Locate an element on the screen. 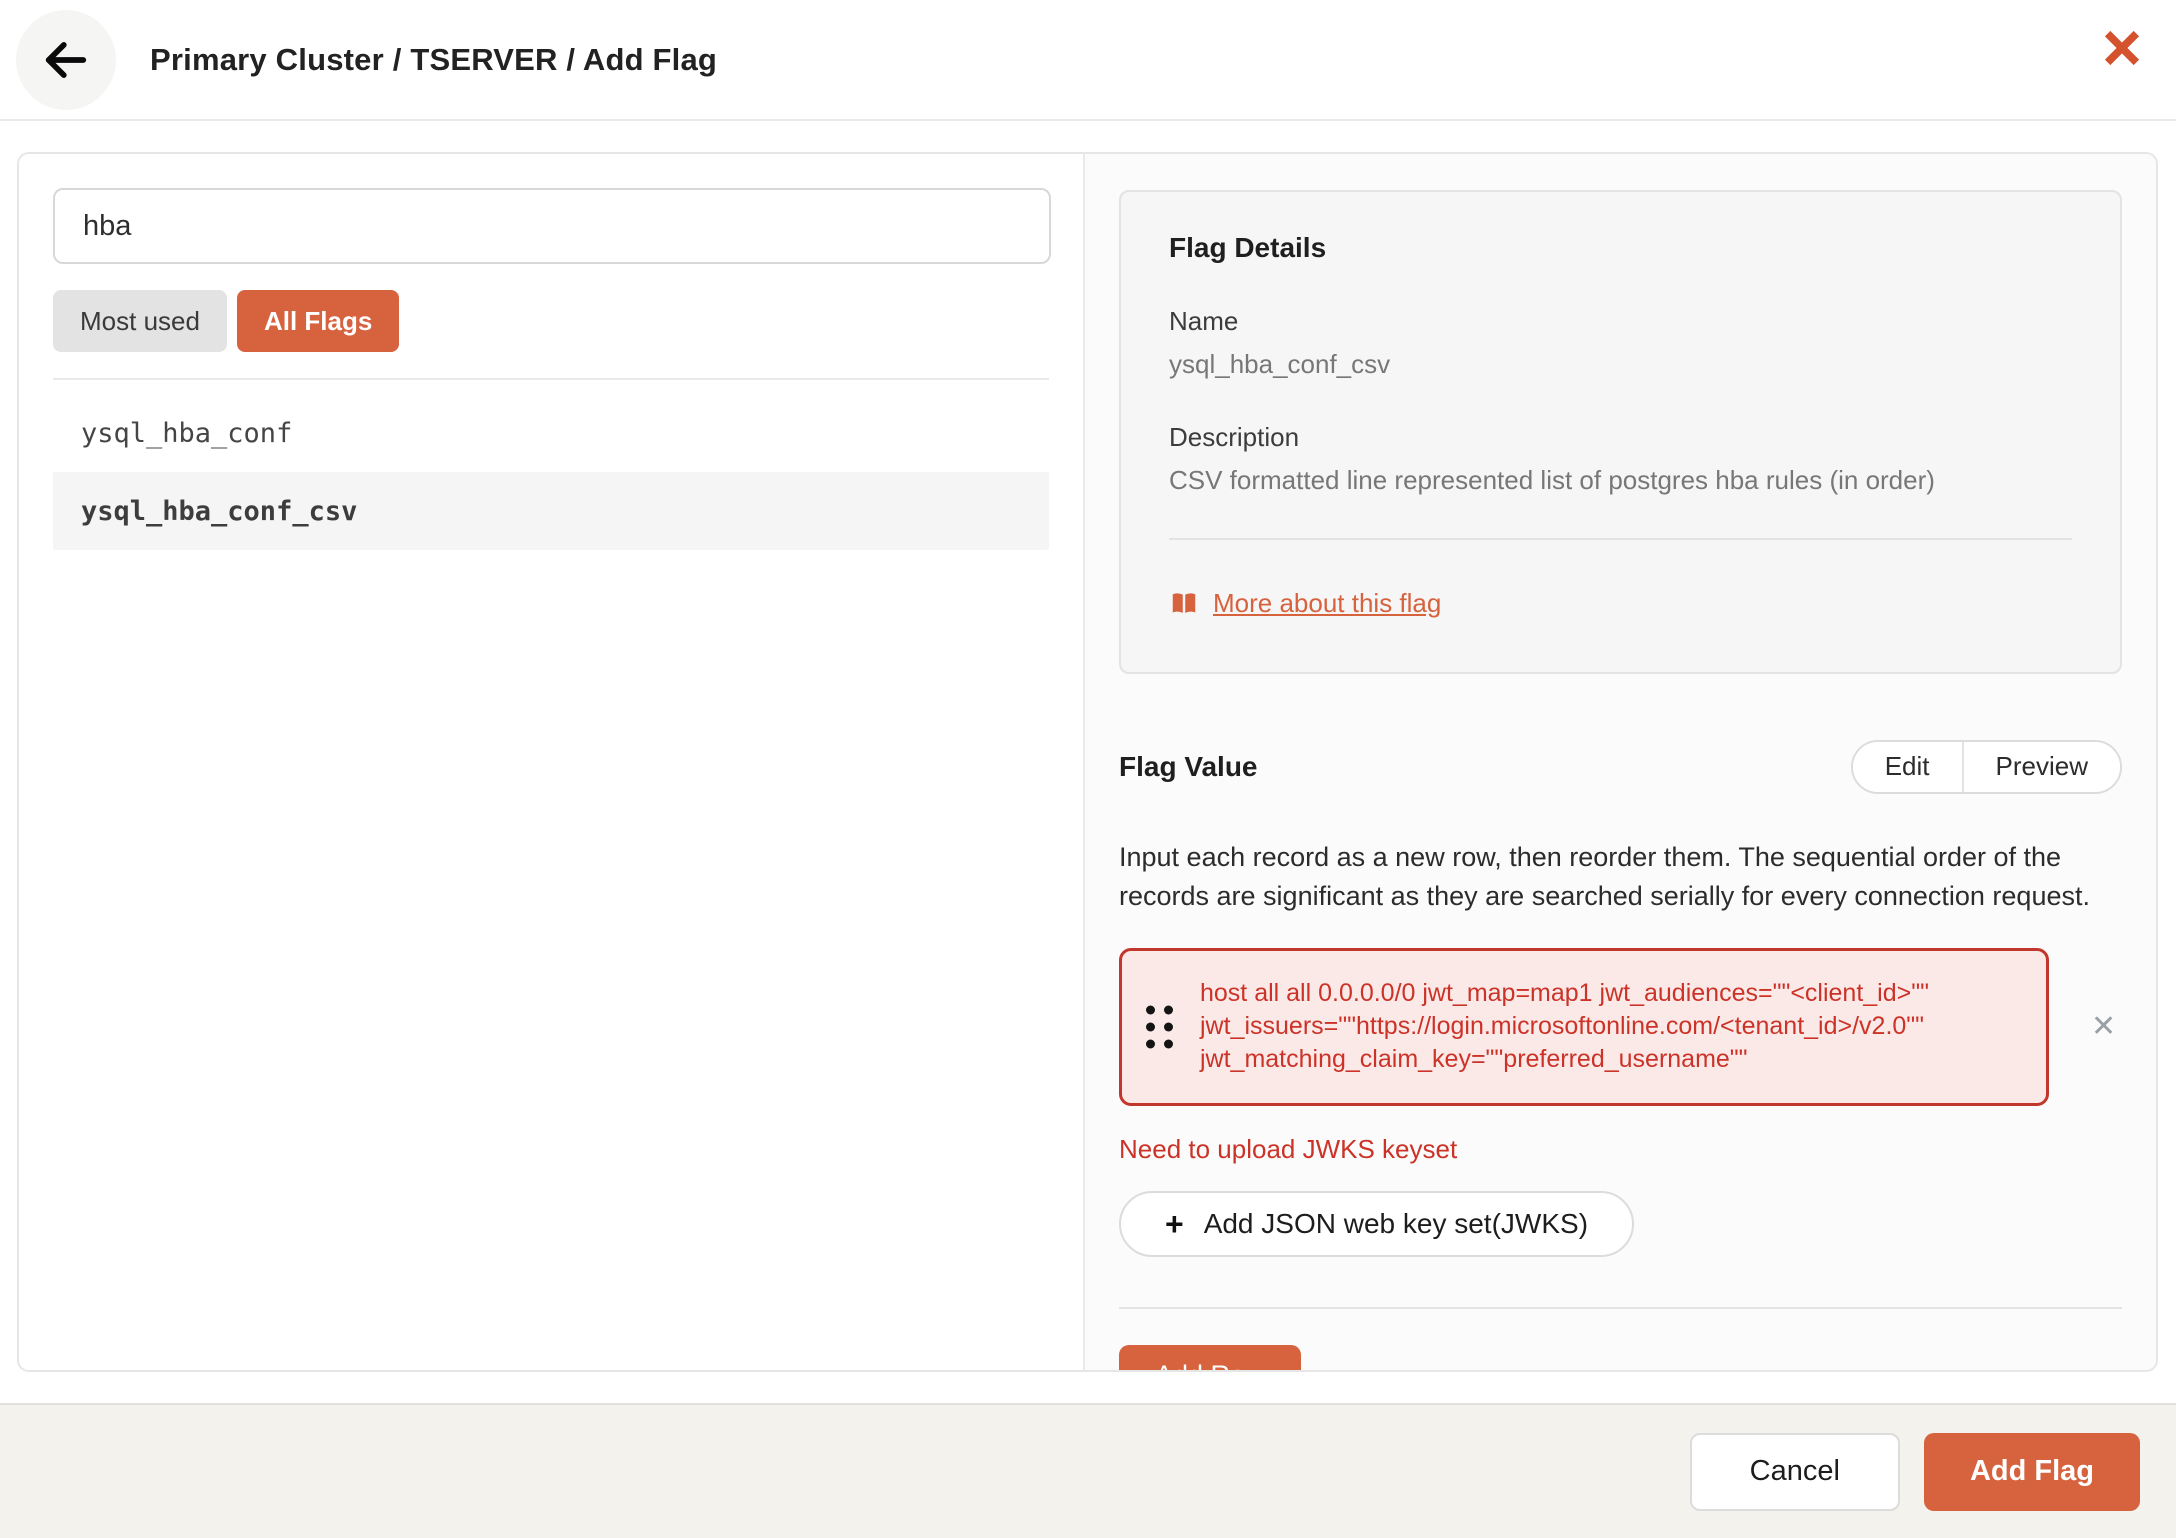  add-jwks-button: + Add JSON web key set(JWKS) is located at coordinates (1377, 1223).